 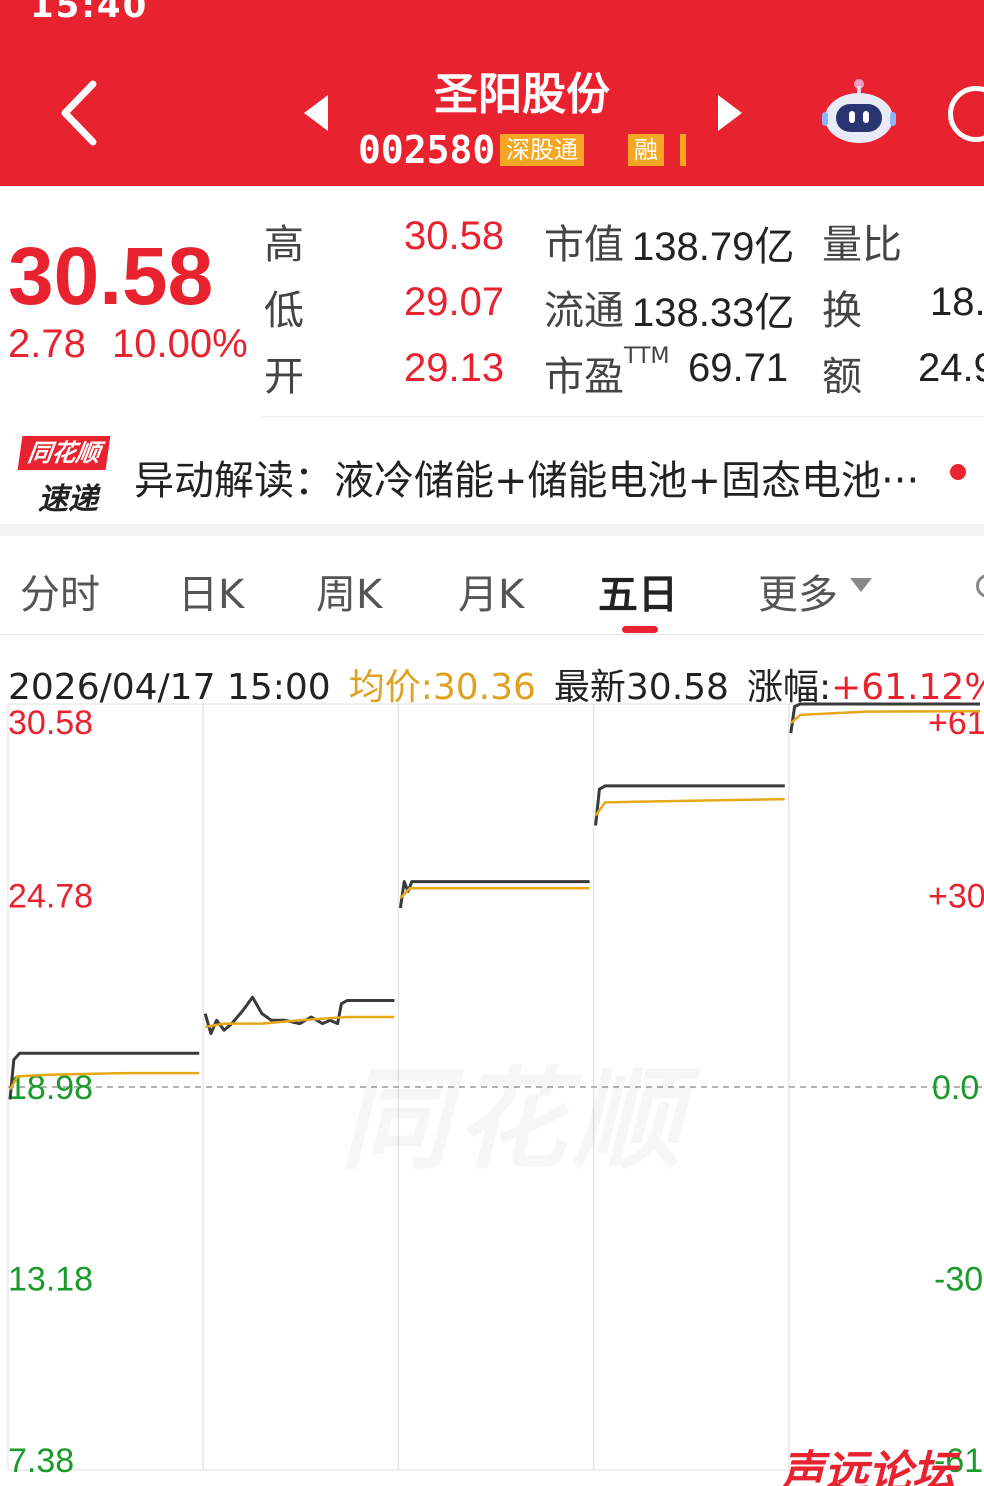 I want to click on mktcap-label: 市值, so click(x=584, y=245).